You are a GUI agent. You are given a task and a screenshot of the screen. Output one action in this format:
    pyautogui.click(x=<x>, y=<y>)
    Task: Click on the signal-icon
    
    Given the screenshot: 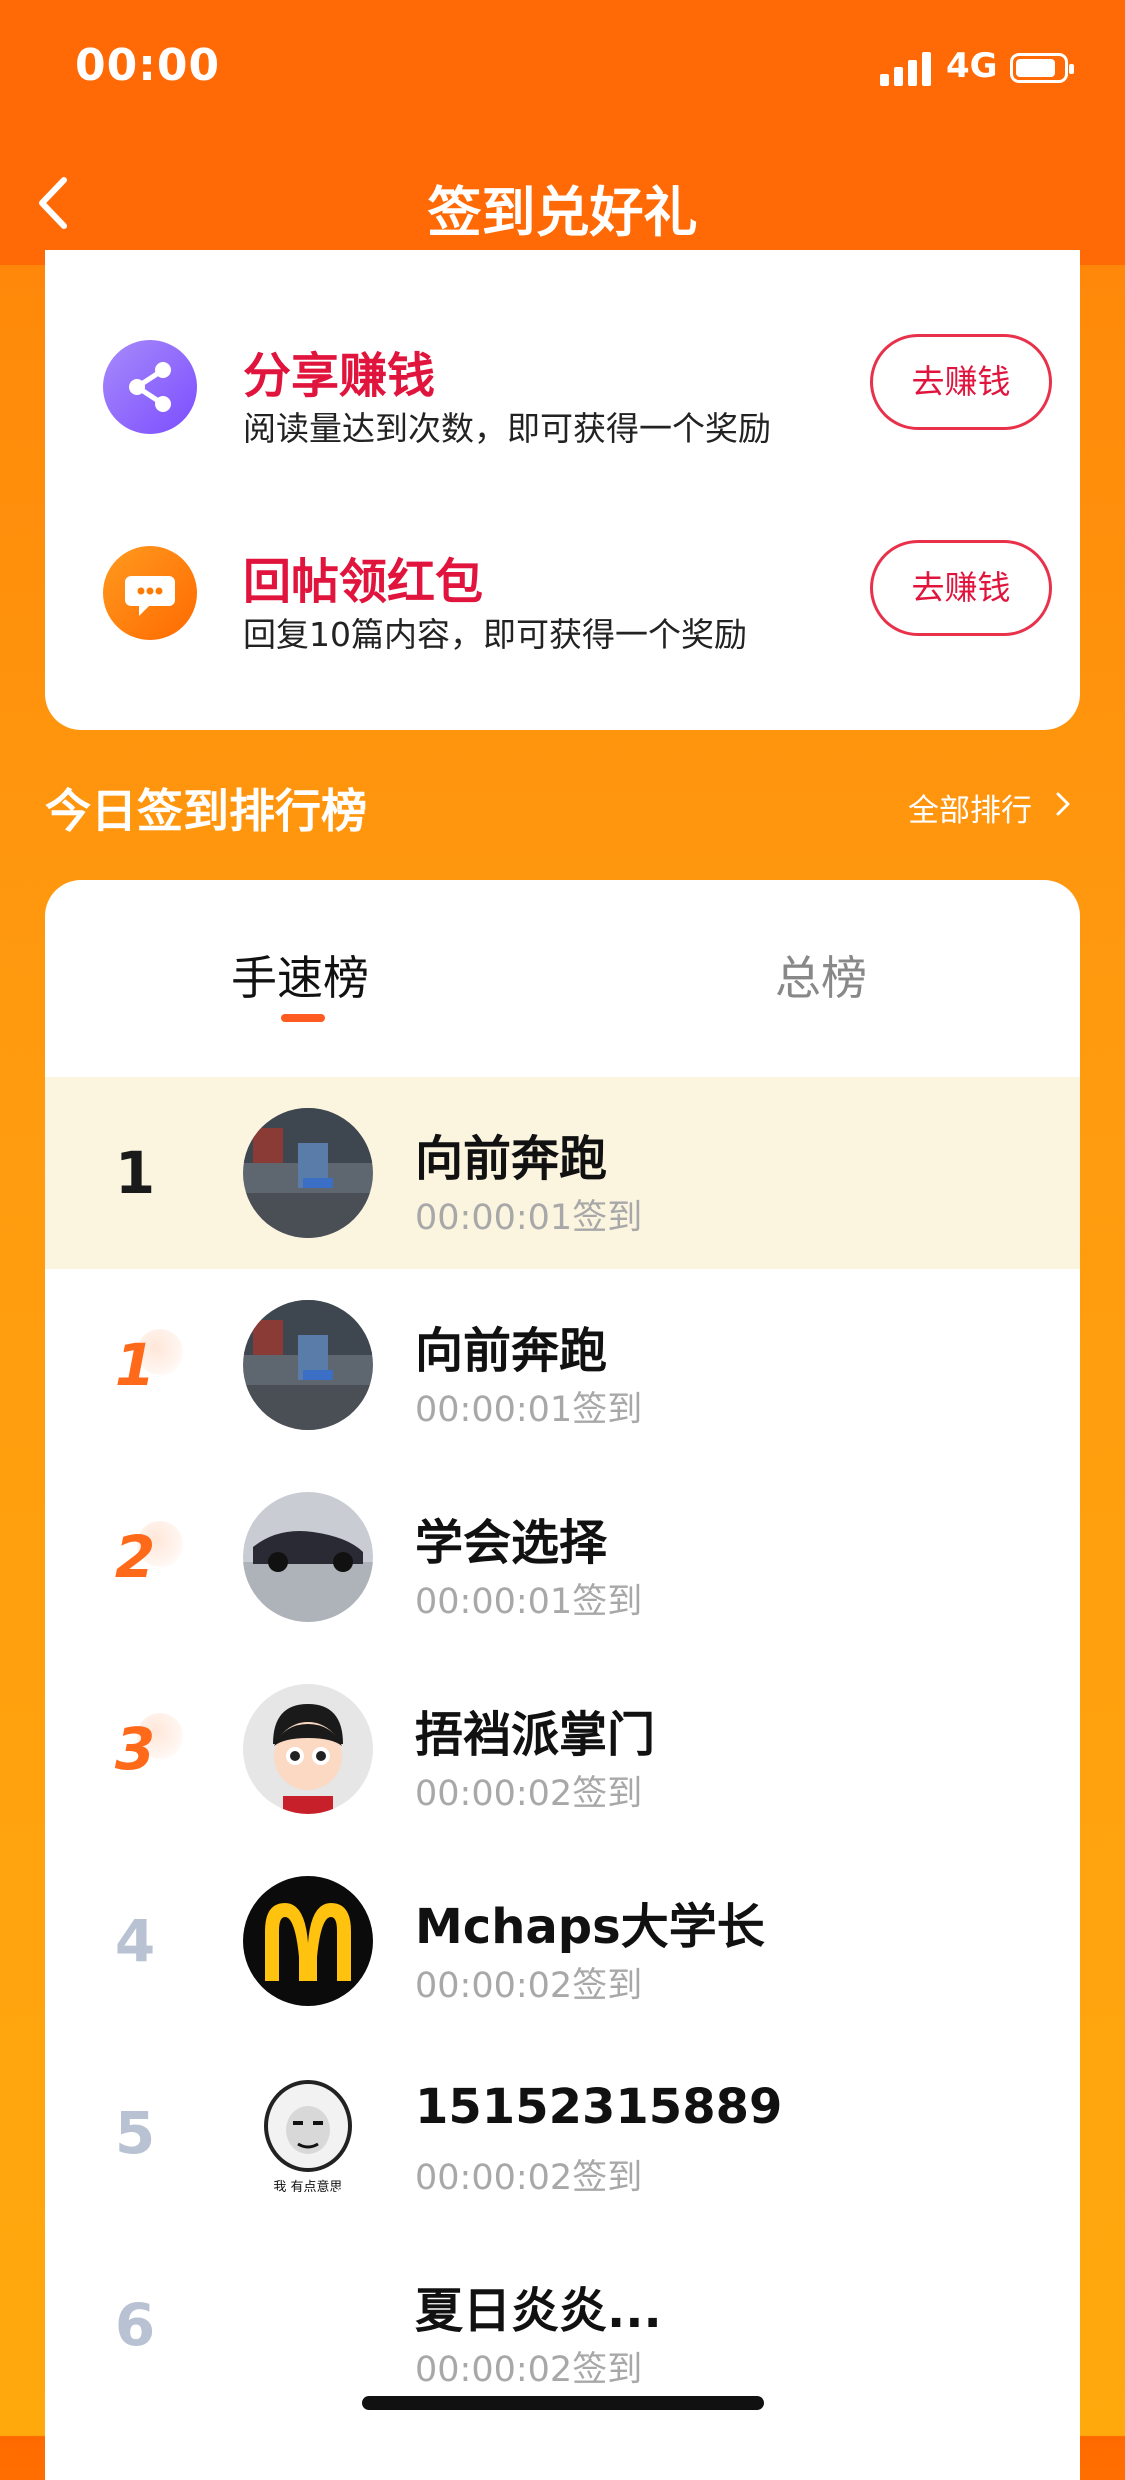 What is the action you would take?
    pyautogui.click(x=907, y=69)
    